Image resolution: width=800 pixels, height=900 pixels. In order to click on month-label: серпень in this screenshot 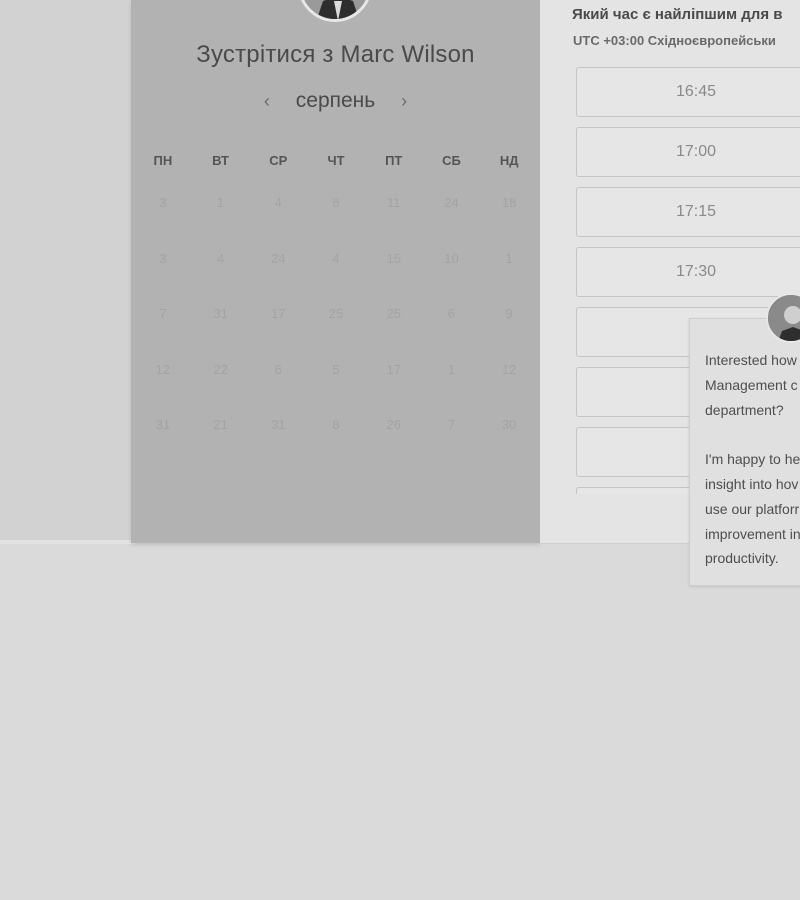, I will do `click(335, 100)`.